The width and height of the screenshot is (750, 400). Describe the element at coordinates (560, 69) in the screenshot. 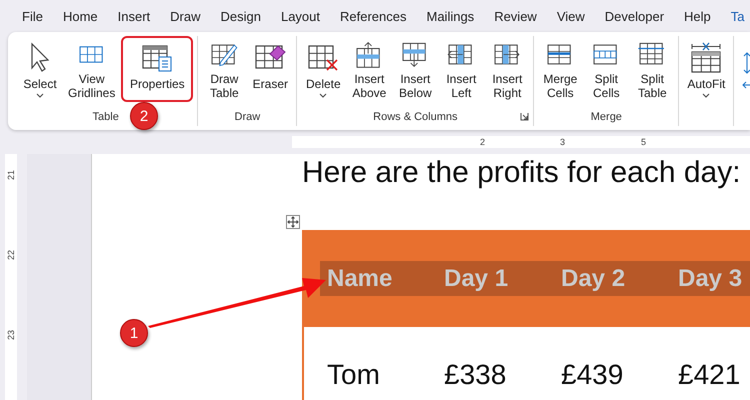

I see `merge-button: Merge Cells` at that location.